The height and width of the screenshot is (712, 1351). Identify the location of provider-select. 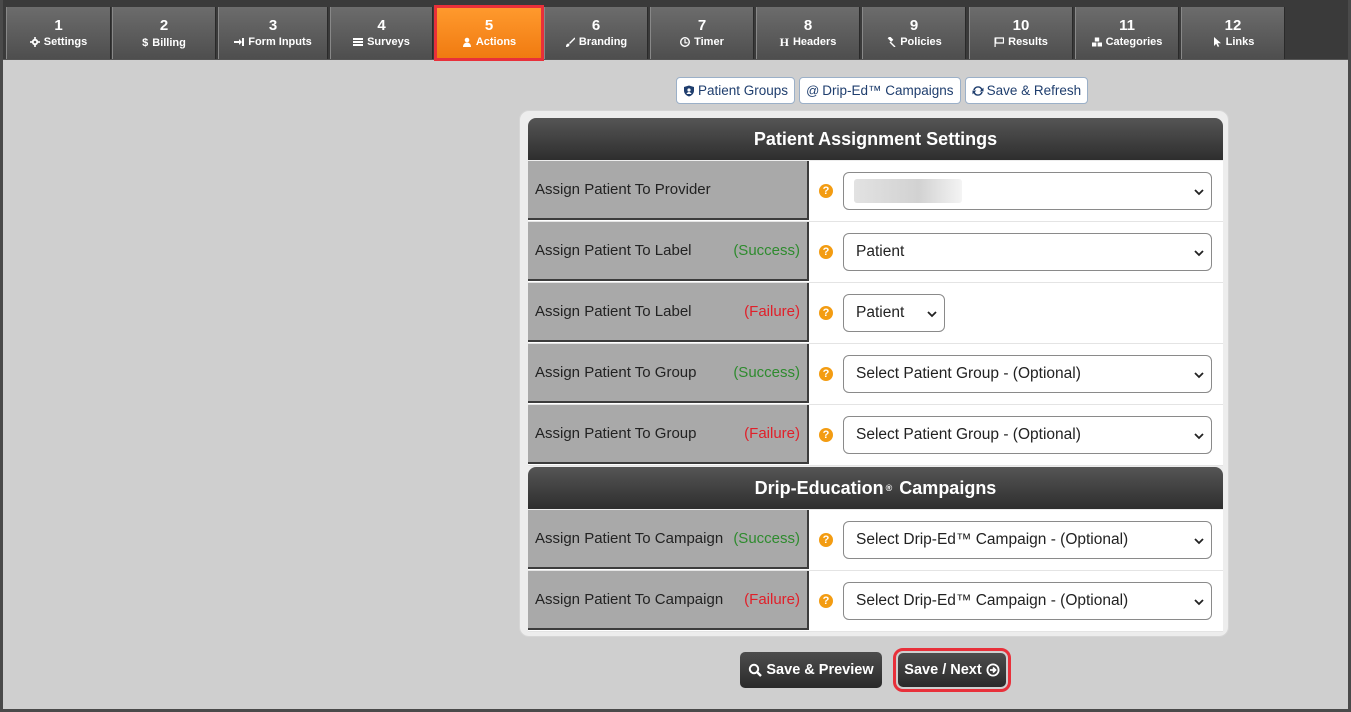
(1027, 191).